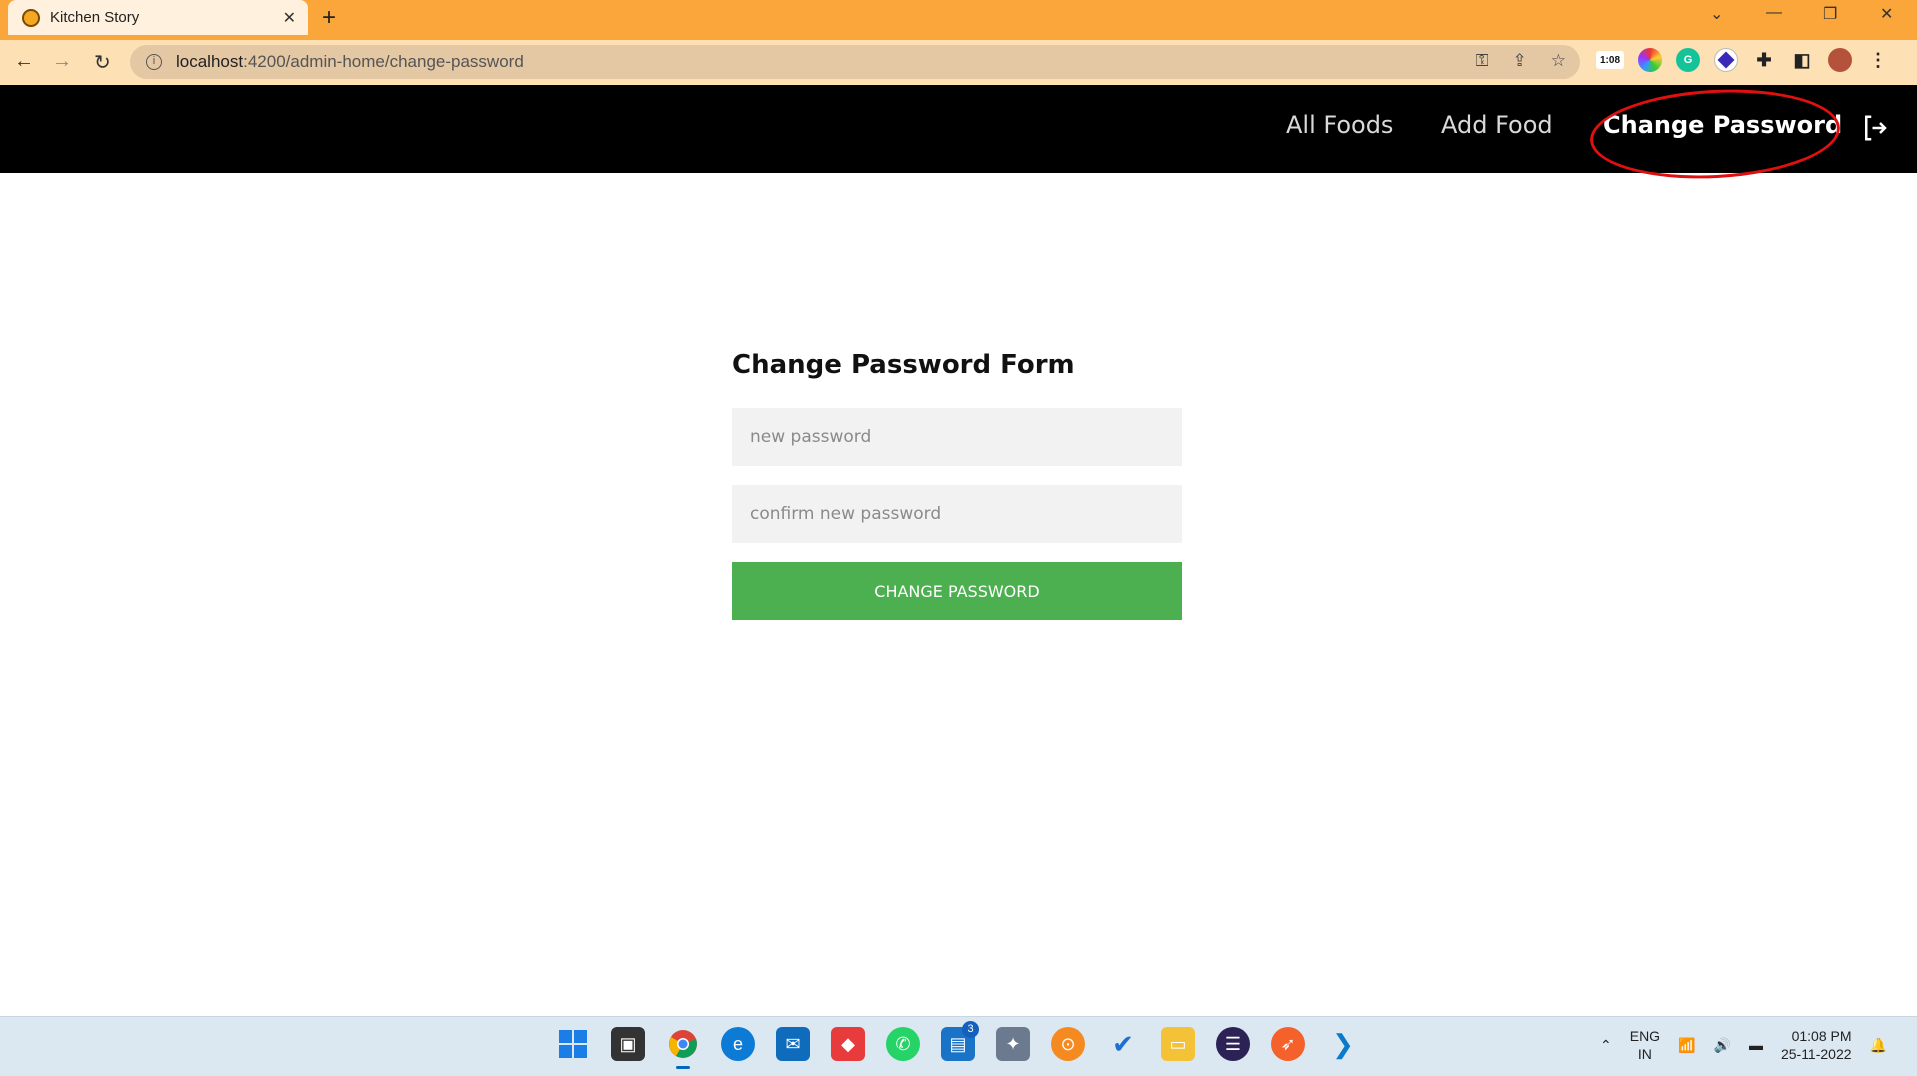 The width and height of the screenshot is (1917, 1076). I want to click on settings-app-icon: ✦, so click(1013, 1044).